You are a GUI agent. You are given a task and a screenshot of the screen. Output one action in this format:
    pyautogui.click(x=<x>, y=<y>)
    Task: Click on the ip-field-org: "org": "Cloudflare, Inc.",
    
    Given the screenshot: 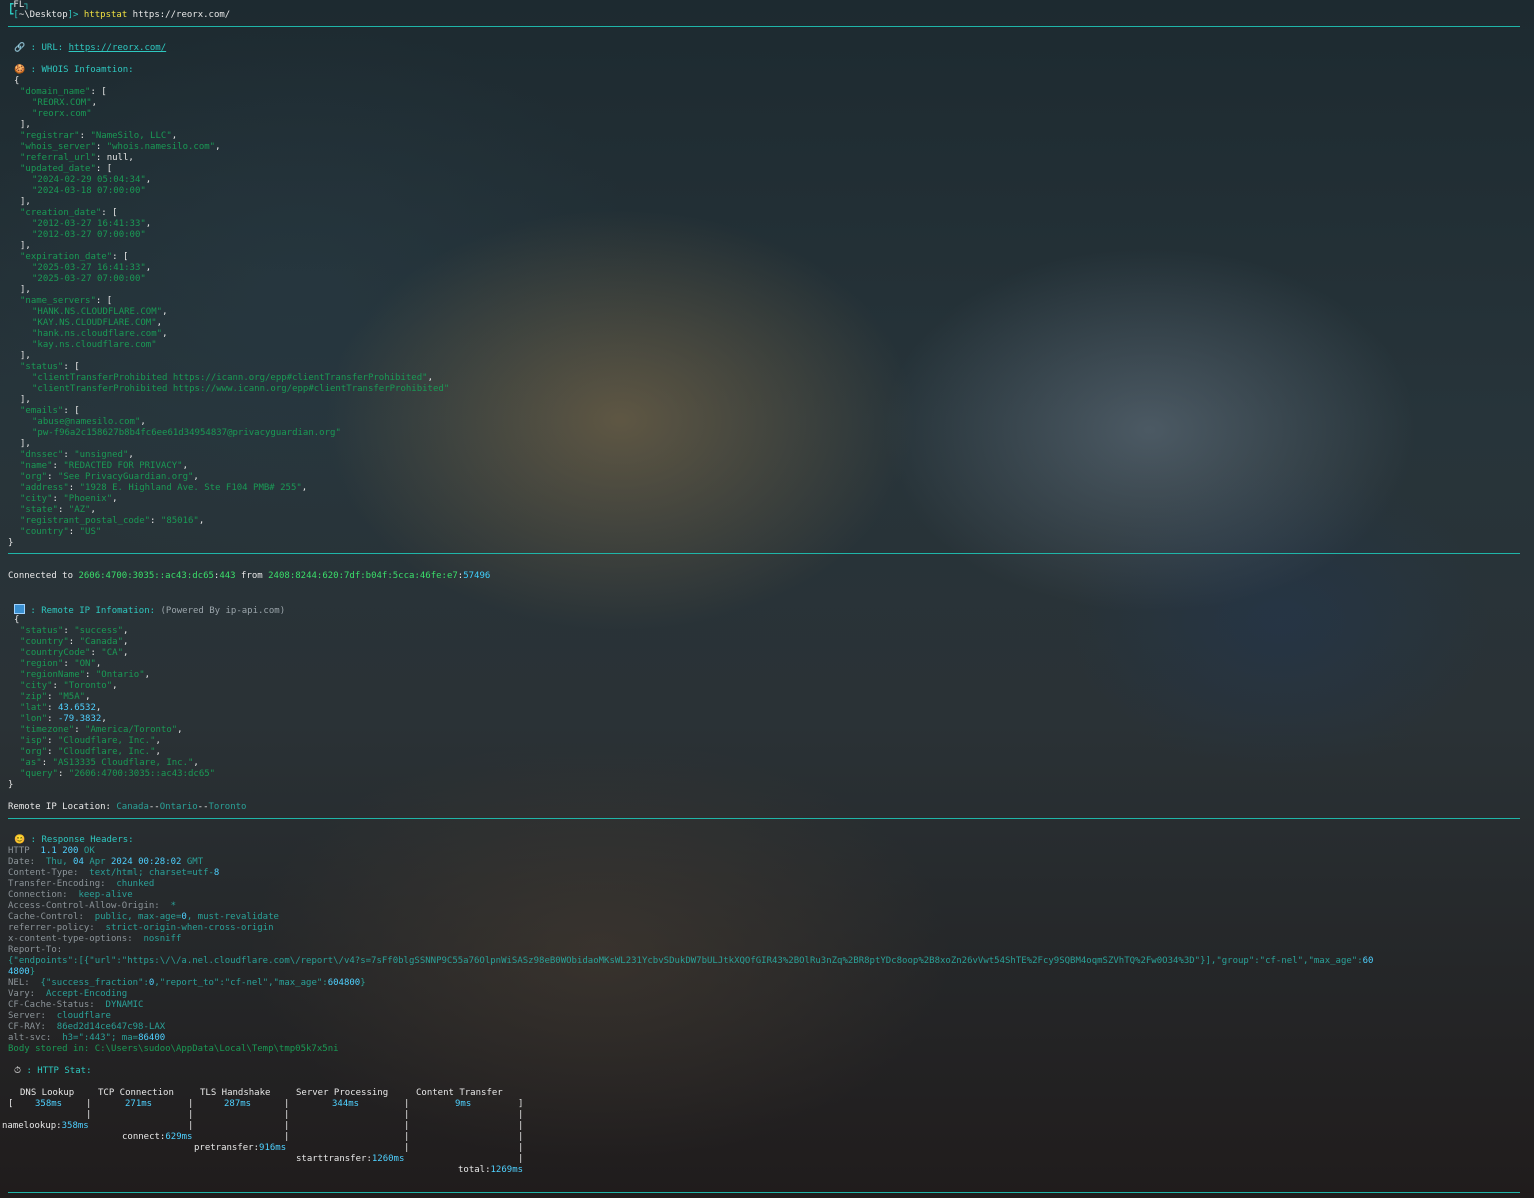 What is the action you would take?
    pyautogui.click(x=90, y=752)
    